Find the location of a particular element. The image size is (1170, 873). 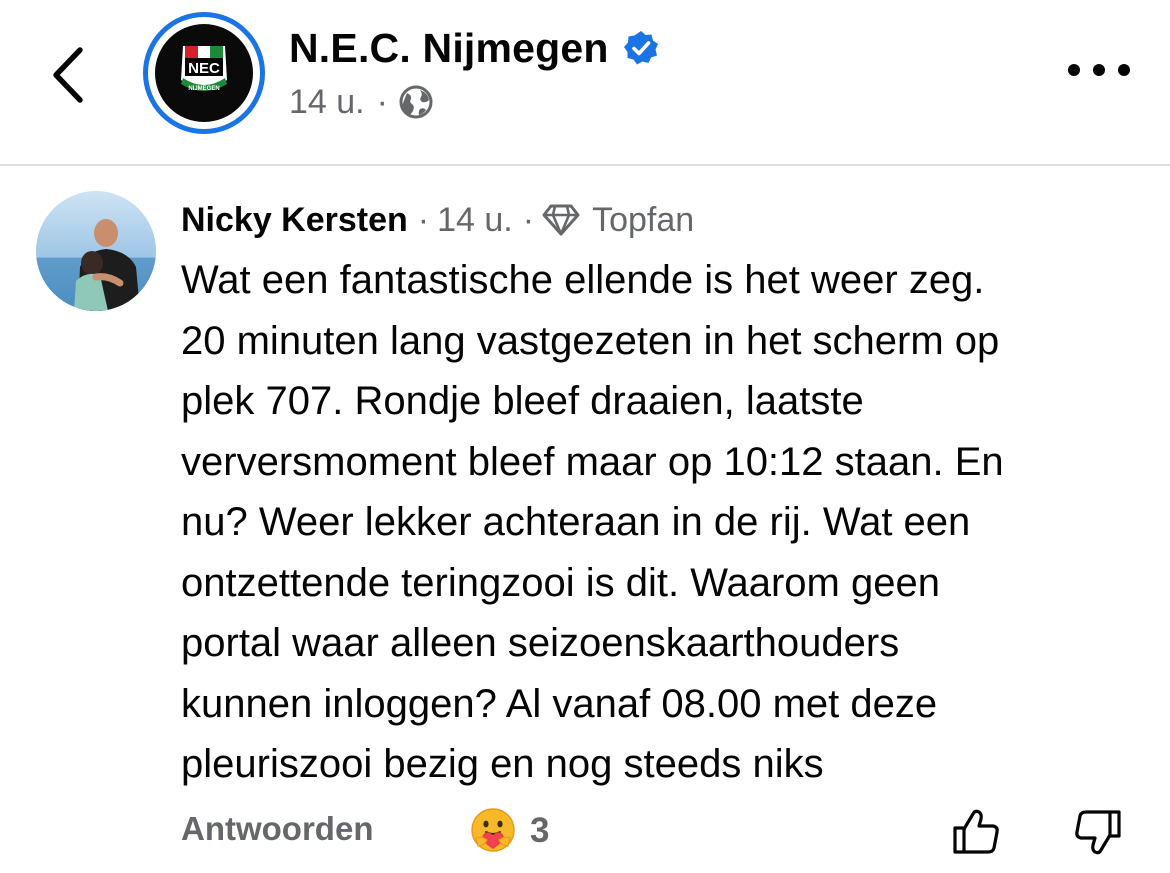

reaction-summary: 3 is located at coordinates (508, 831).